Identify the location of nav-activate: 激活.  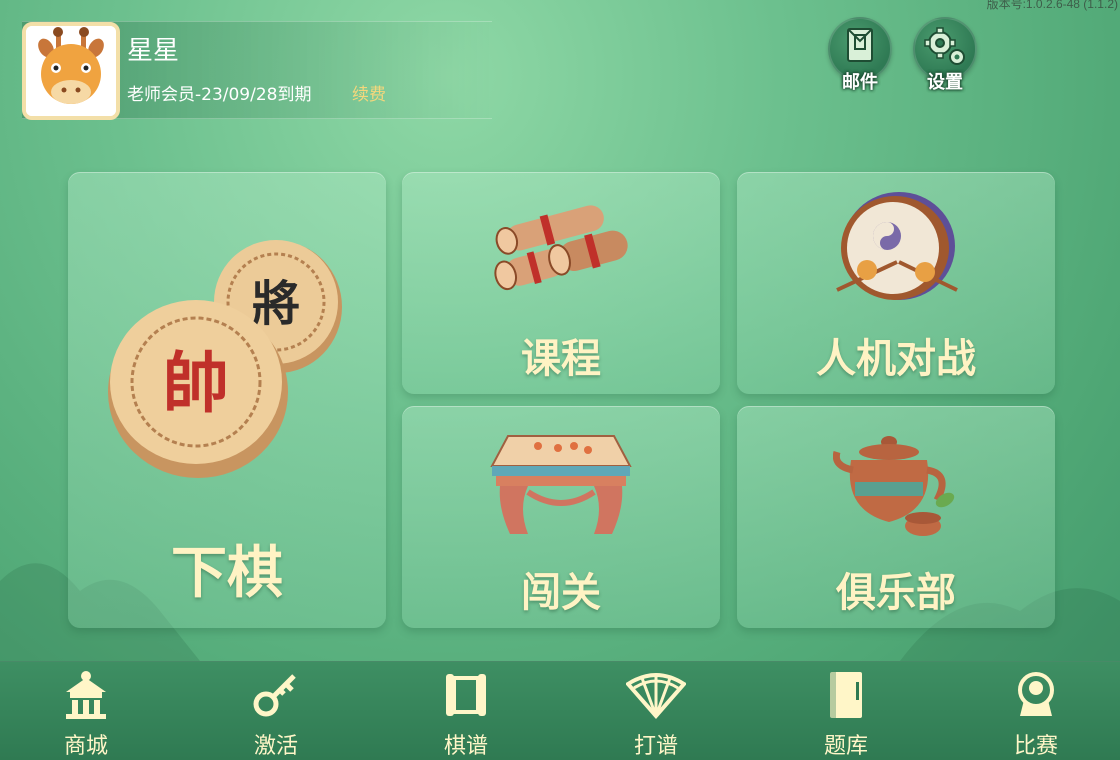
(276, 711).